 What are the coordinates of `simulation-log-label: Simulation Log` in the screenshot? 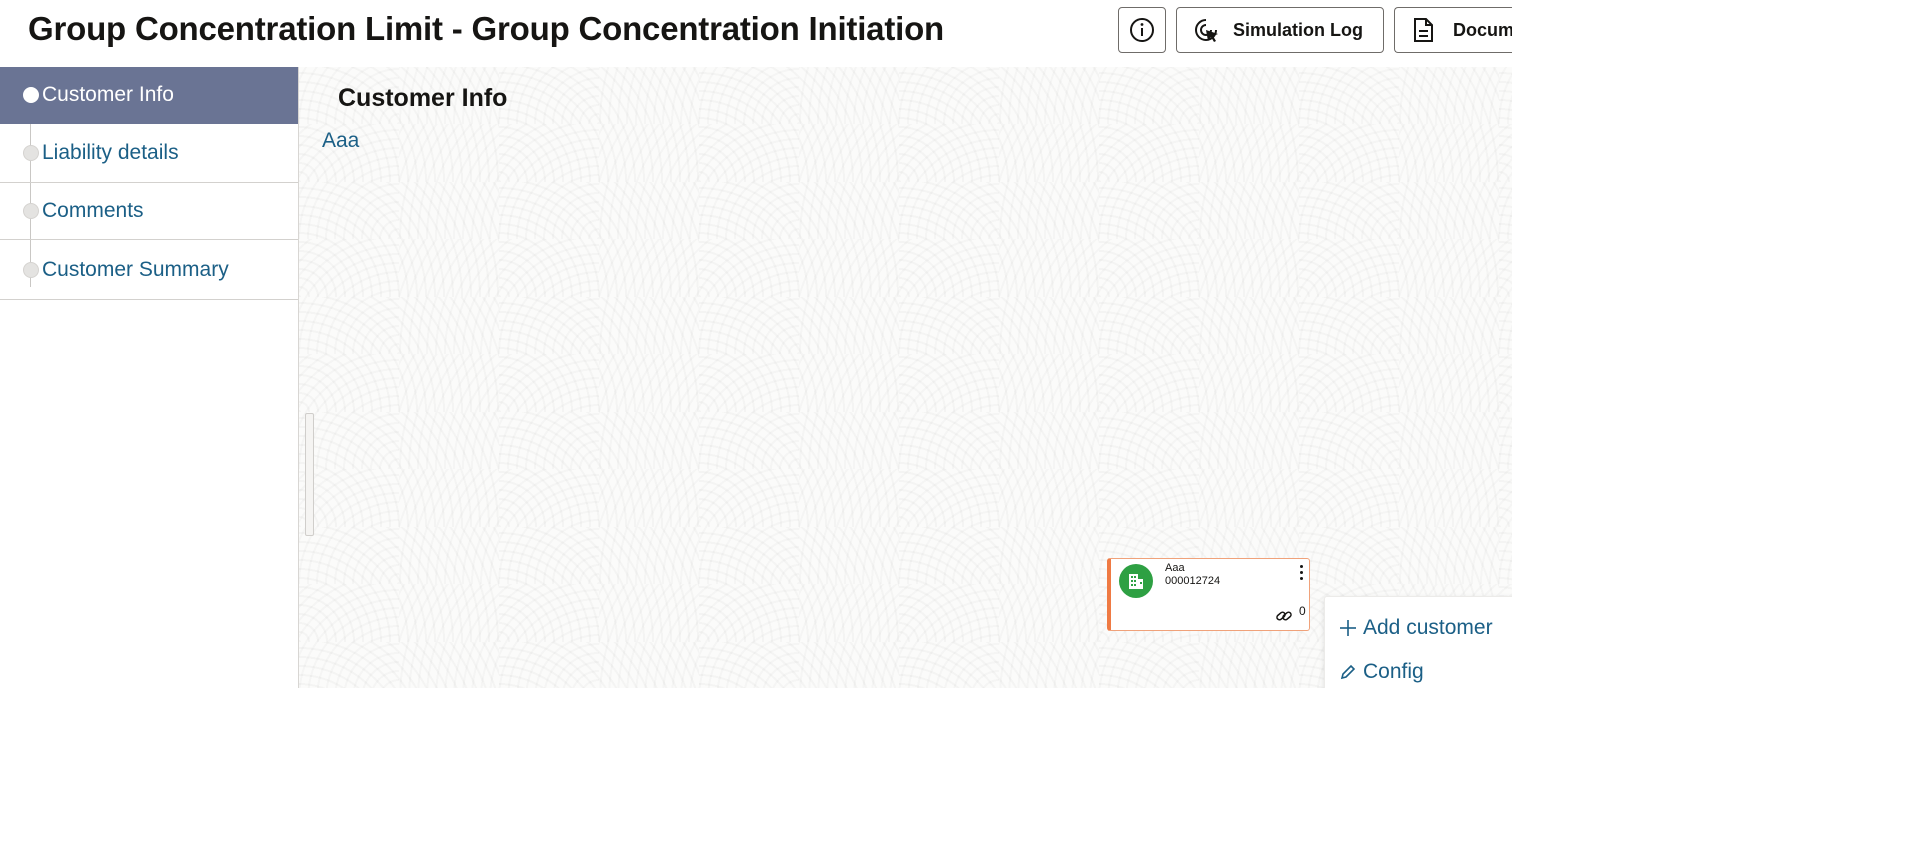 It's located at (1298, 29).